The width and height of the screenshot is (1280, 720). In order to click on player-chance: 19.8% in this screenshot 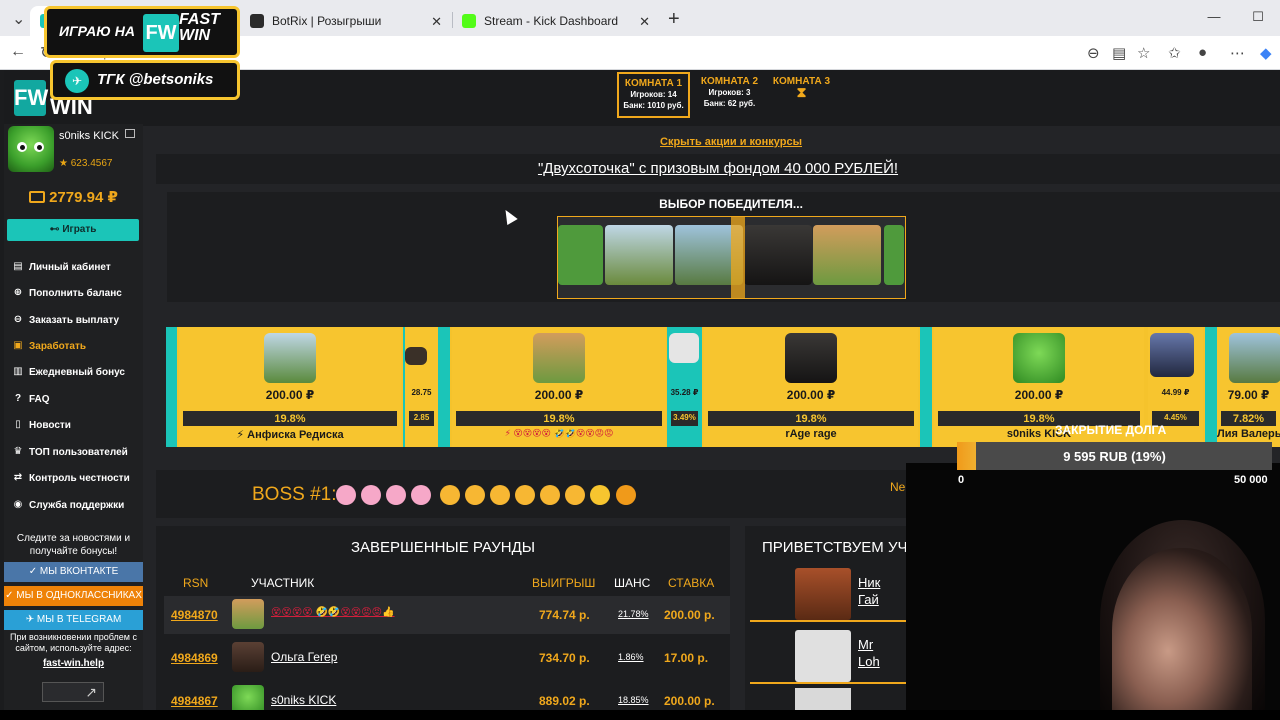, I will do `click(811, 419)`.